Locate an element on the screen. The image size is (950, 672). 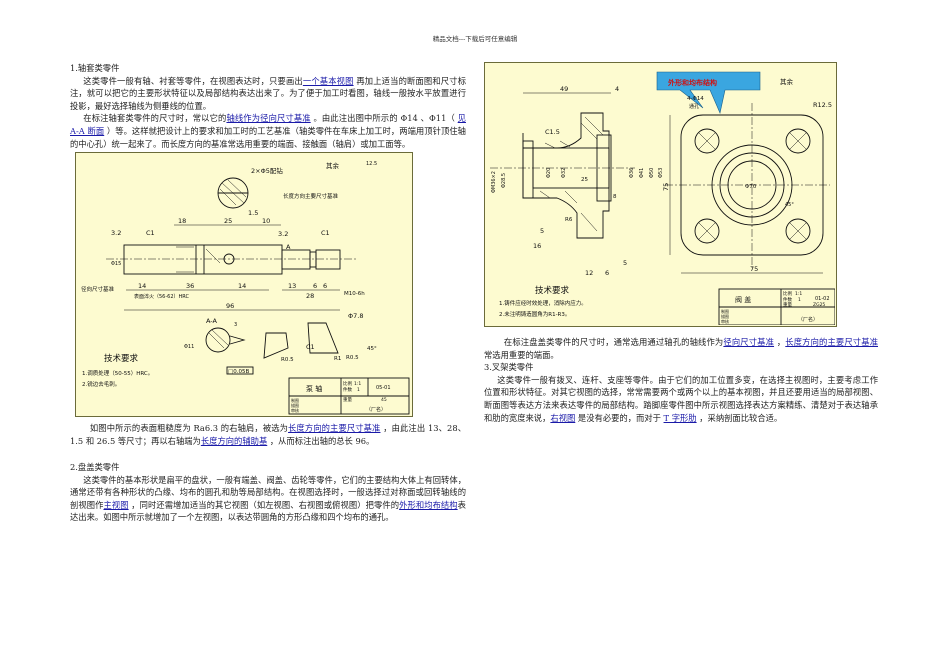
dim: Φ41 is located at coordinates (642, 173).